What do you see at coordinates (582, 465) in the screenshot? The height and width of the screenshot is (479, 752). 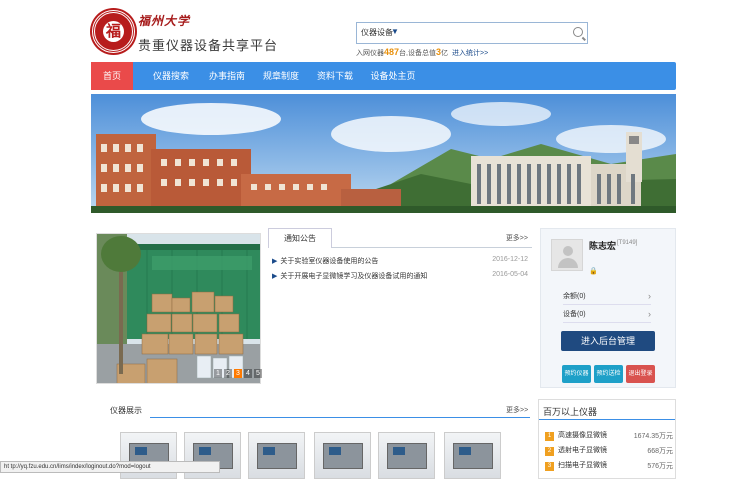 I see `ranking-item-name: 扫描电子显微镜` at bounding box center [582, 465].